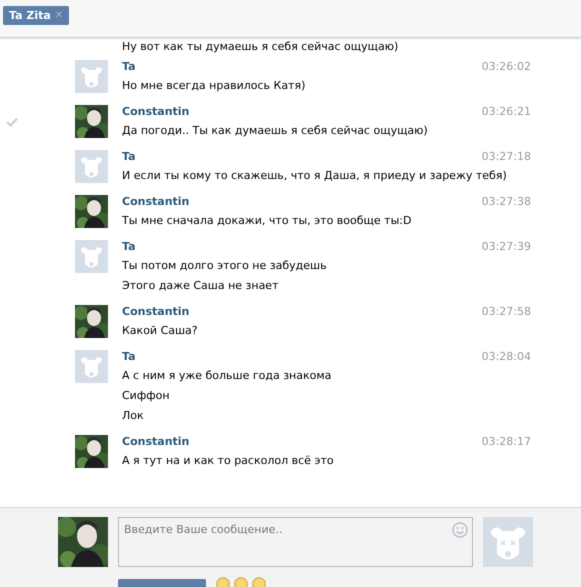 The image size is (581, 587). Describe the element at coordinates (506, 442) in the screenshot. I see `message-time: 03:28:17` at that location.